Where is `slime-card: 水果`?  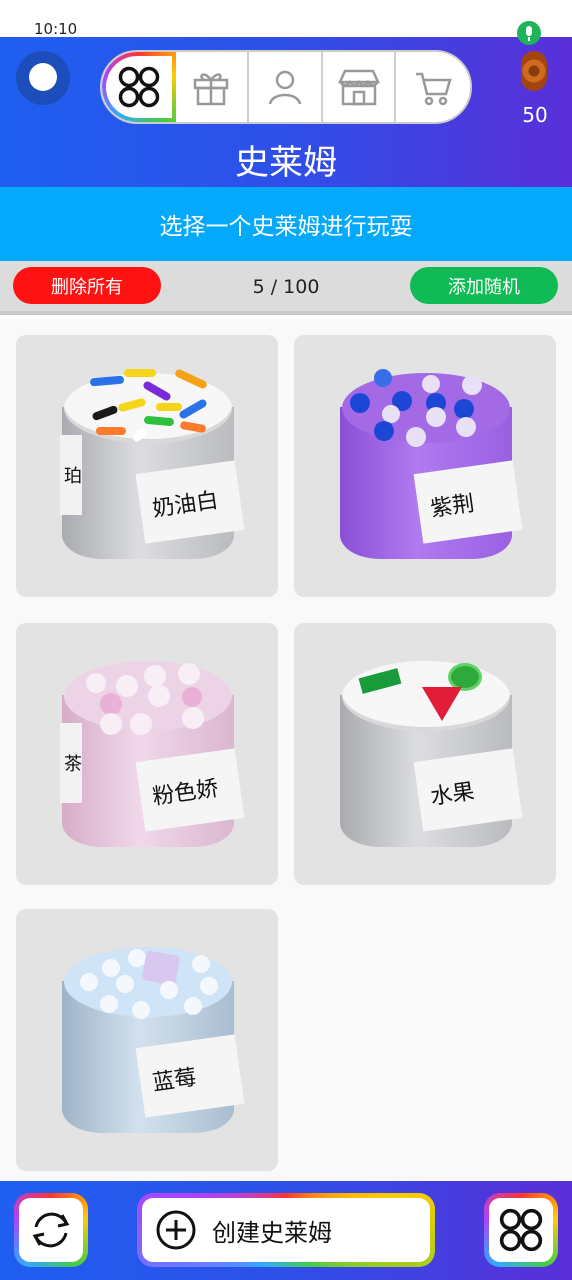
slime-card: 水果 is located at coordinates (425, 754).